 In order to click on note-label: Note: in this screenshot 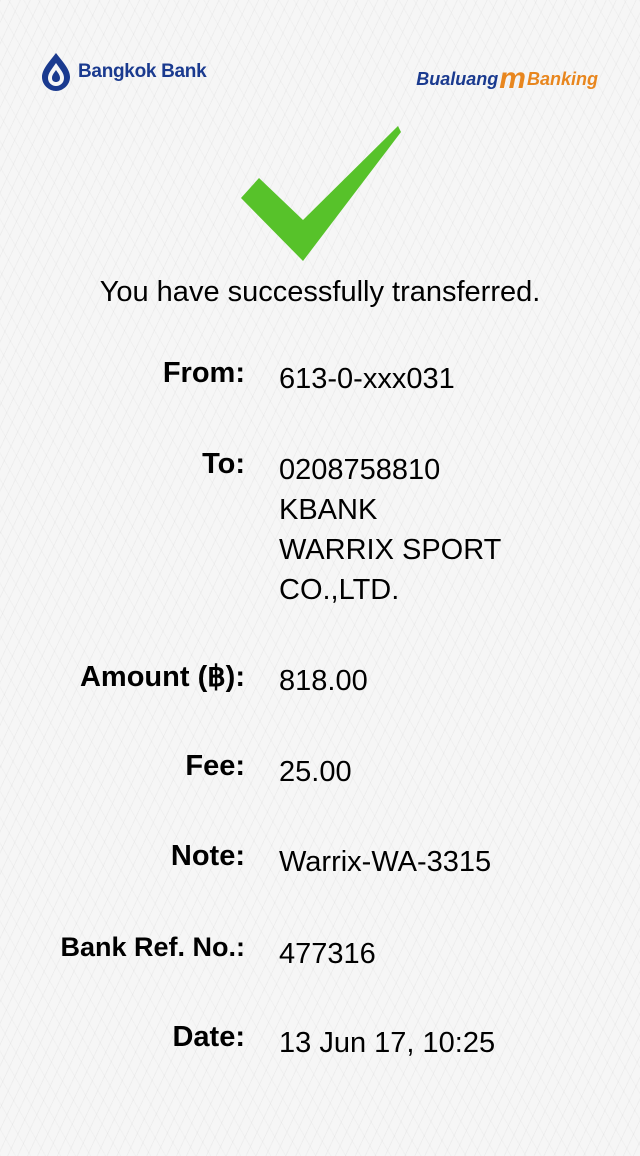, I will do `click(207, 856)`.